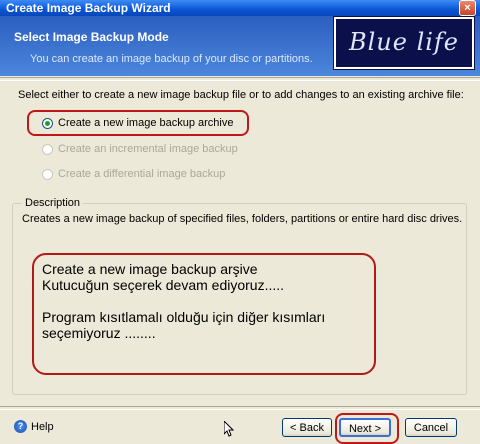 The height and width of the screenshot is (444, 480). What do you see at coordinates (91, 37) in the screenshot?
I see `page-title: Select Image Backup Mode` at bounding box center [91, 37].